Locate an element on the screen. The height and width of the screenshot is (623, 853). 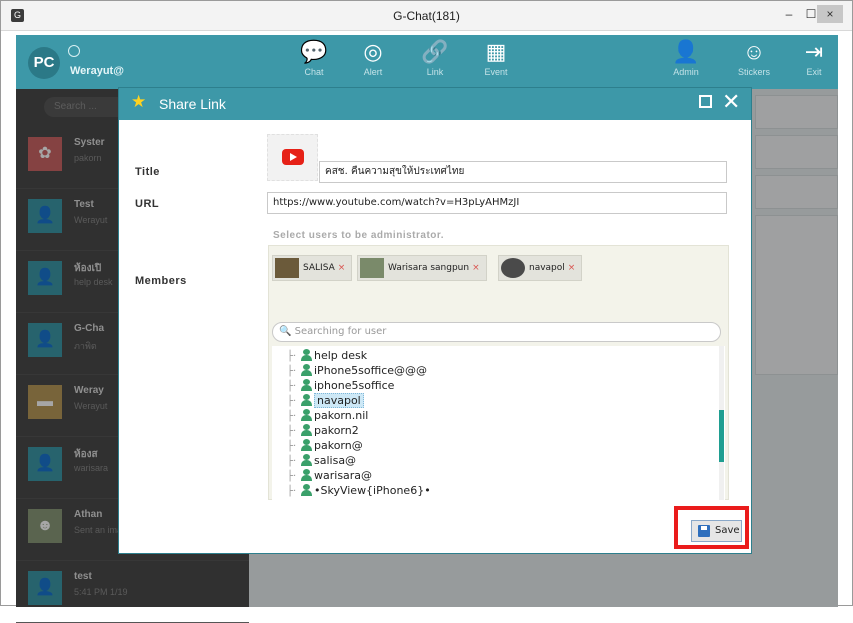
member-chip: SALISA × is located at coordinates (312, 268).